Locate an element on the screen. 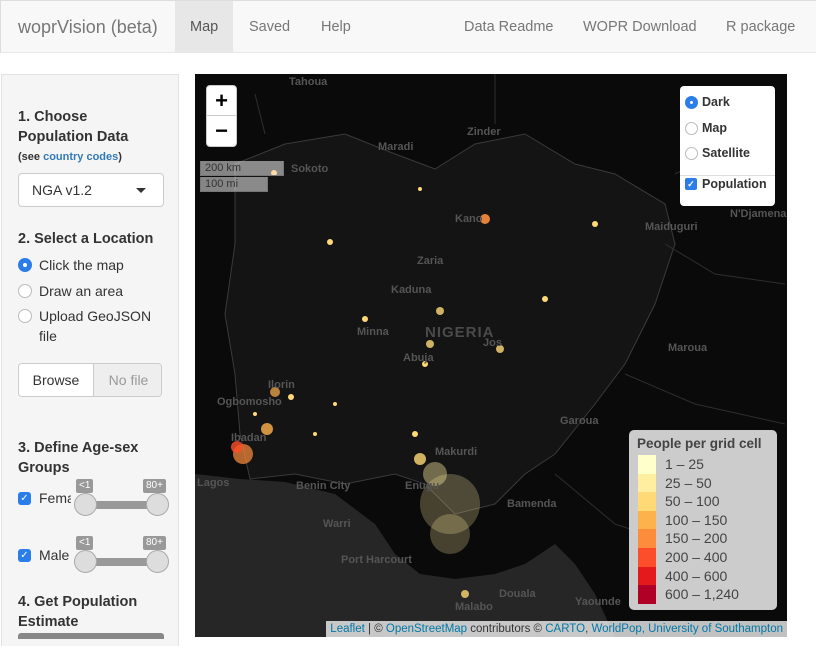 This screenshot has height=646, width=816. city-label: Makurdi is located at coordinates (456, 452).